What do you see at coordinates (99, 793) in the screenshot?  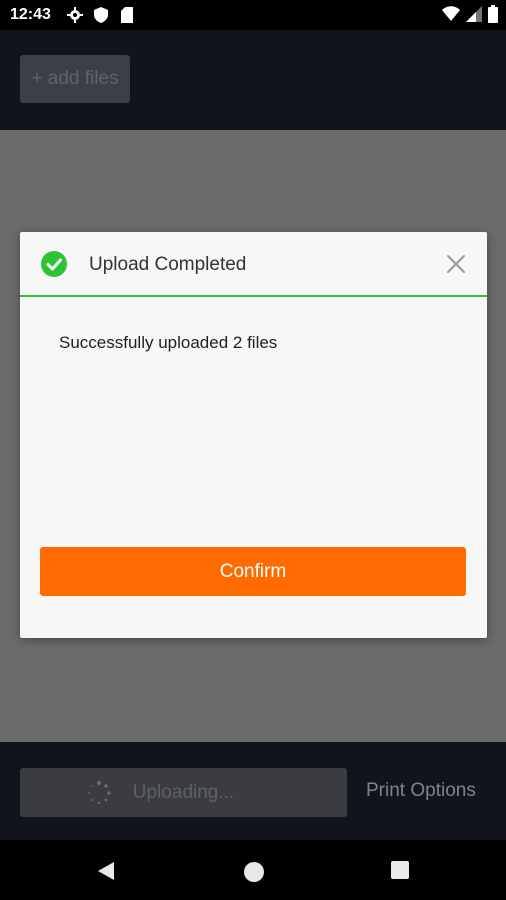 I see `spinner-icon` at bounding box center [99, 793].